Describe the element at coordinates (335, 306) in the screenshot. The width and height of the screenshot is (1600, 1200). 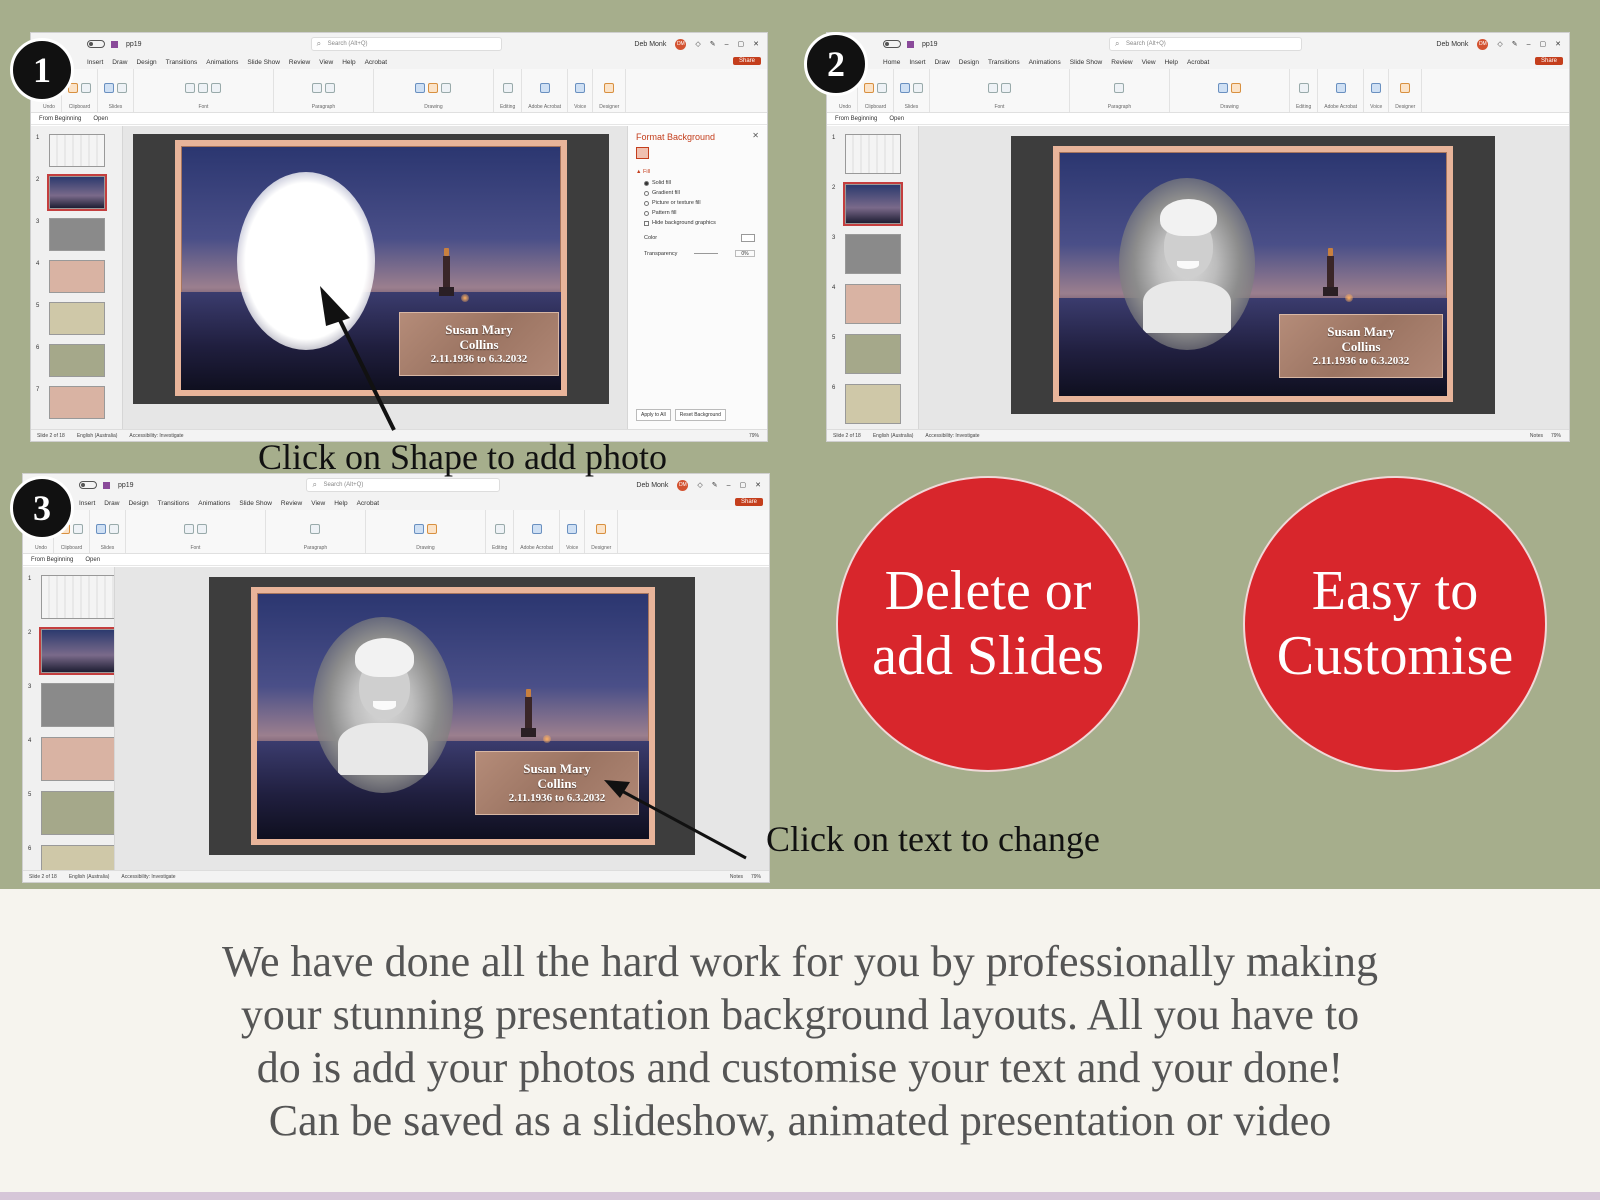
I see `arrowhead-shape` at that location.